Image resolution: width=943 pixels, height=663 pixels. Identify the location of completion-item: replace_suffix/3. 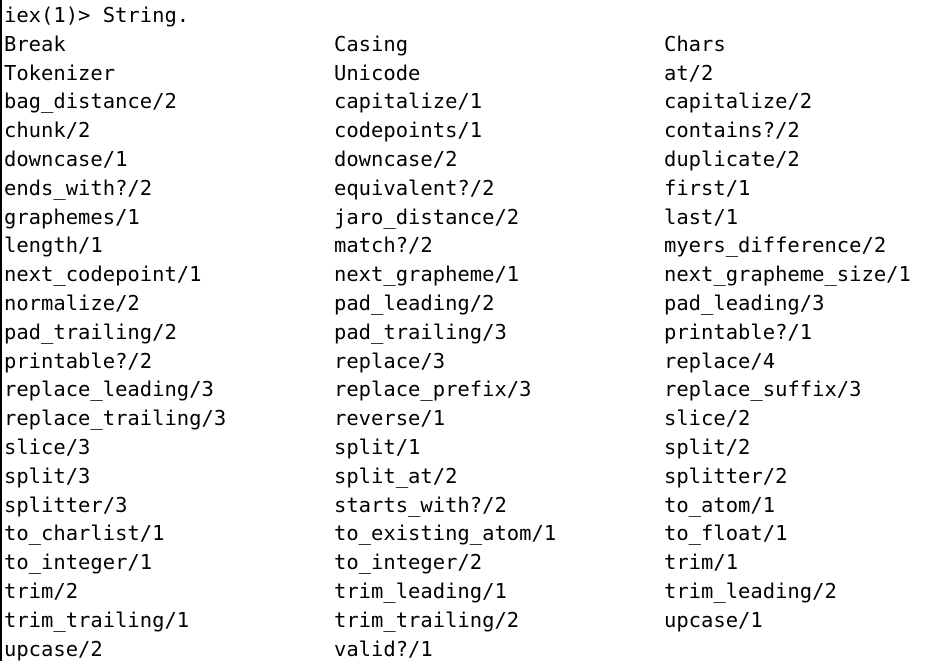
(763, 389).